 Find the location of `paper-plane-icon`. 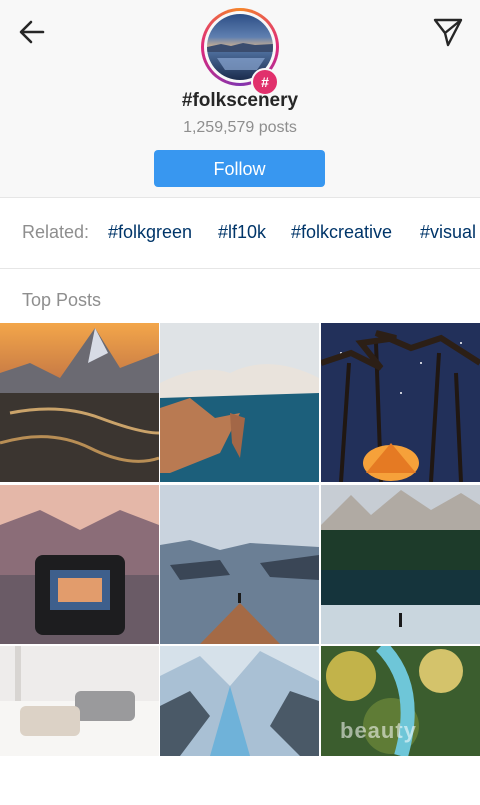

paper-plane-icon is located at coordinates (448, 32).